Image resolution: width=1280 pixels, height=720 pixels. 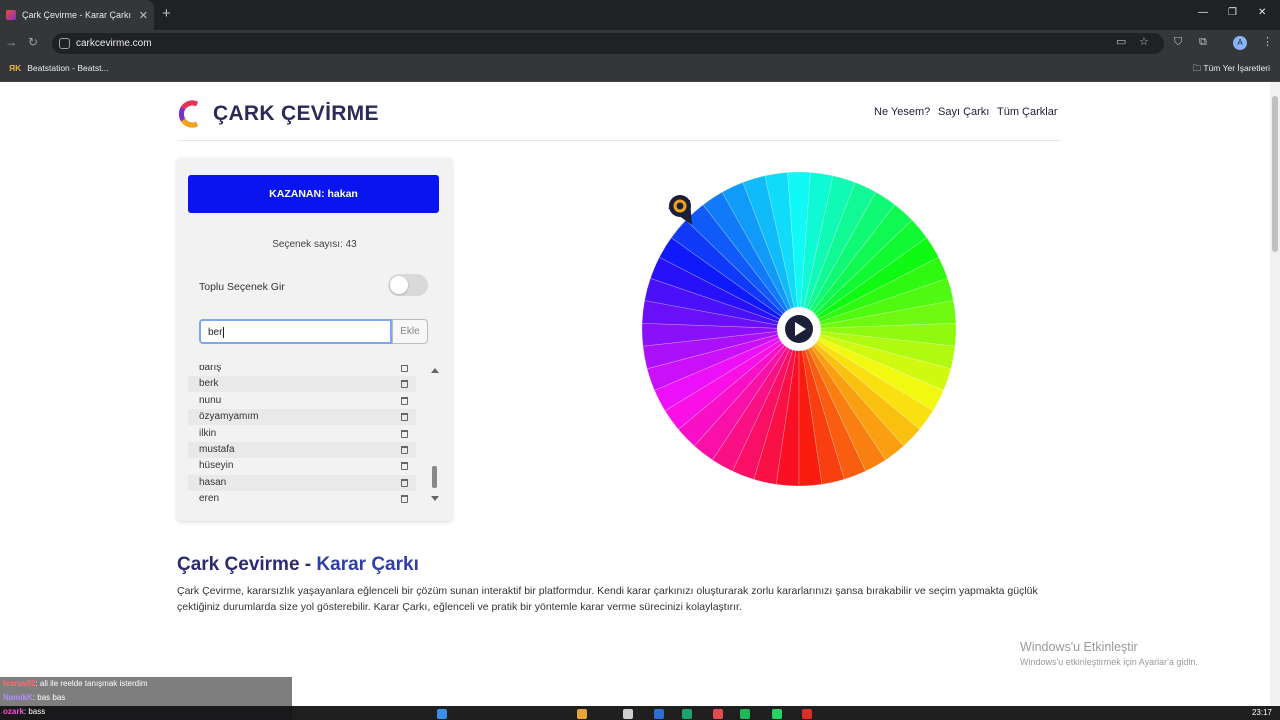 I want to click on cast-icon: ▭, so click(x=1121, y=42).